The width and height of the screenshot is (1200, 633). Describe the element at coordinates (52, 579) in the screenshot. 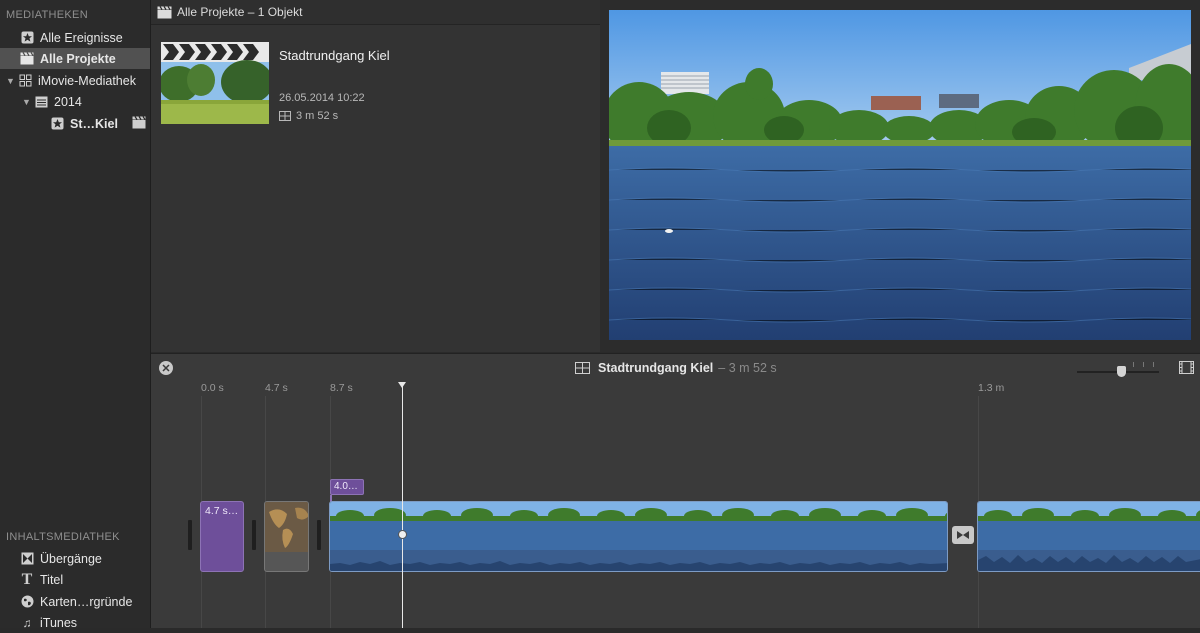

I see `sidebar-item-label: Titel` at that location.